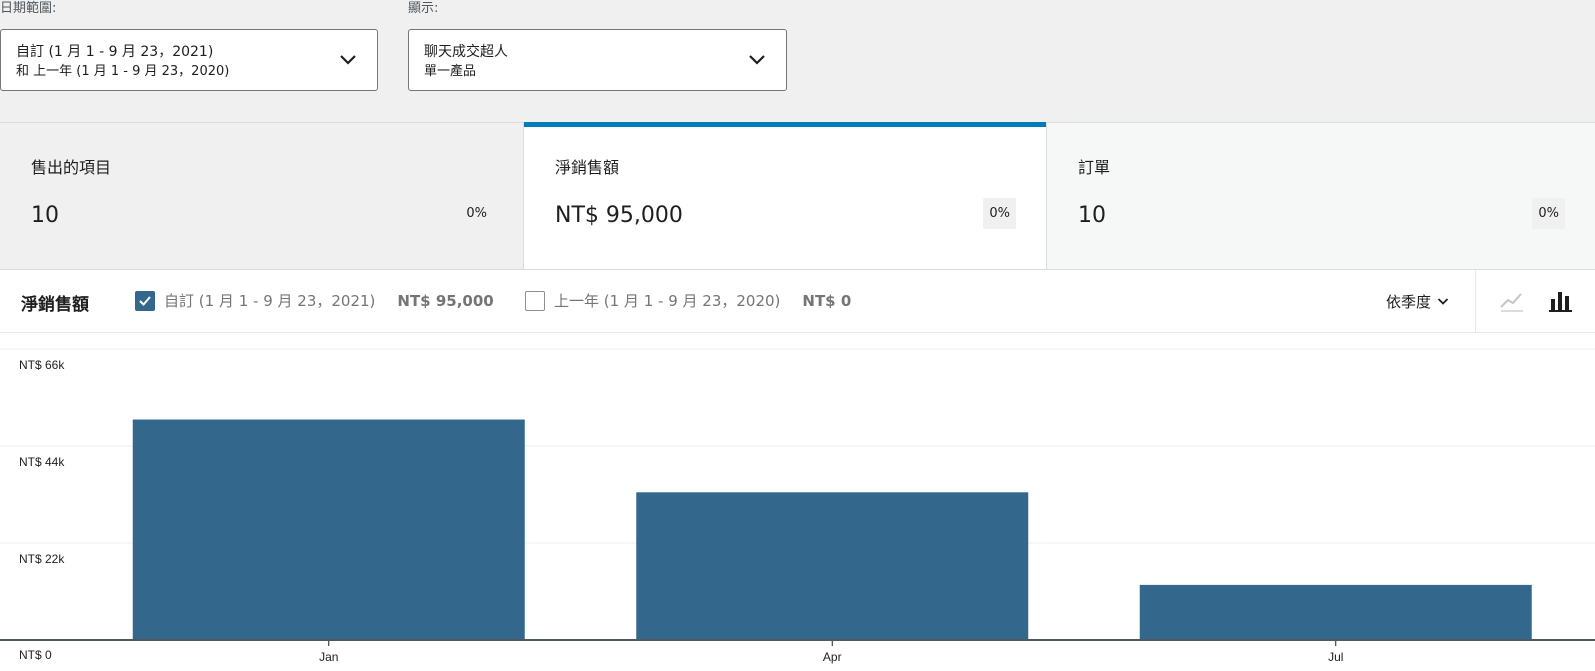  Describe the element at coordinates (1335, 657) in the screenshot. I see `x-tick-label: Jul` at that location.